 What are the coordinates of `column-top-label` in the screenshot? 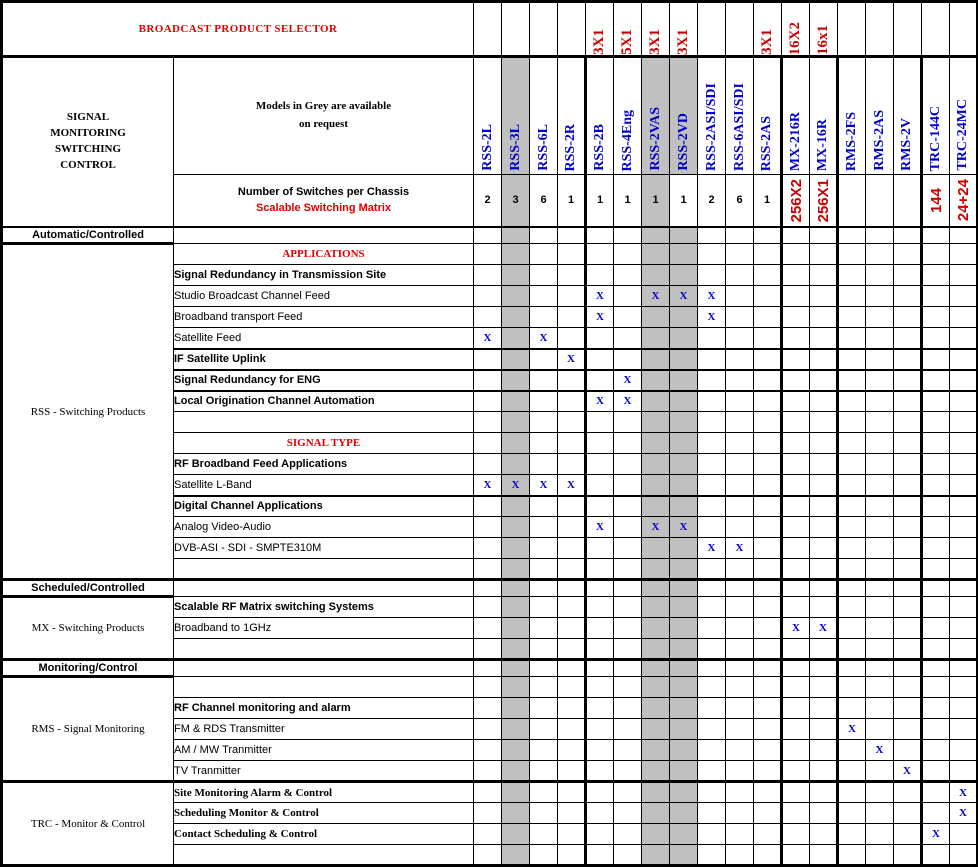 It's located at (516, 29).